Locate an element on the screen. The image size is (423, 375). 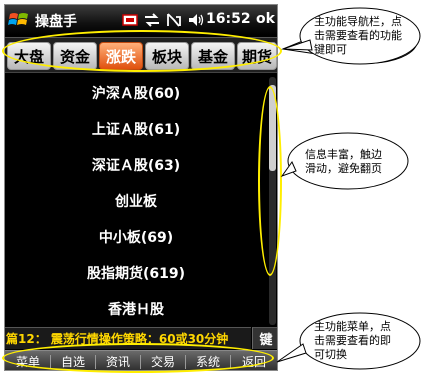
menu-item-xitong: 系统 is located at coordinates (208, 360).